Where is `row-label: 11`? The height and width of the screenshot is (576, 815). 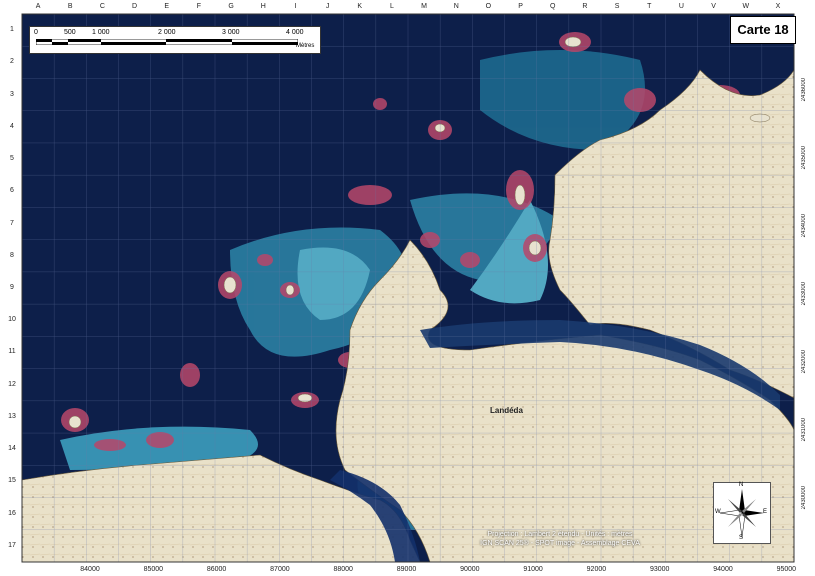
row-label: 11 is located at coordinates (12, 352).